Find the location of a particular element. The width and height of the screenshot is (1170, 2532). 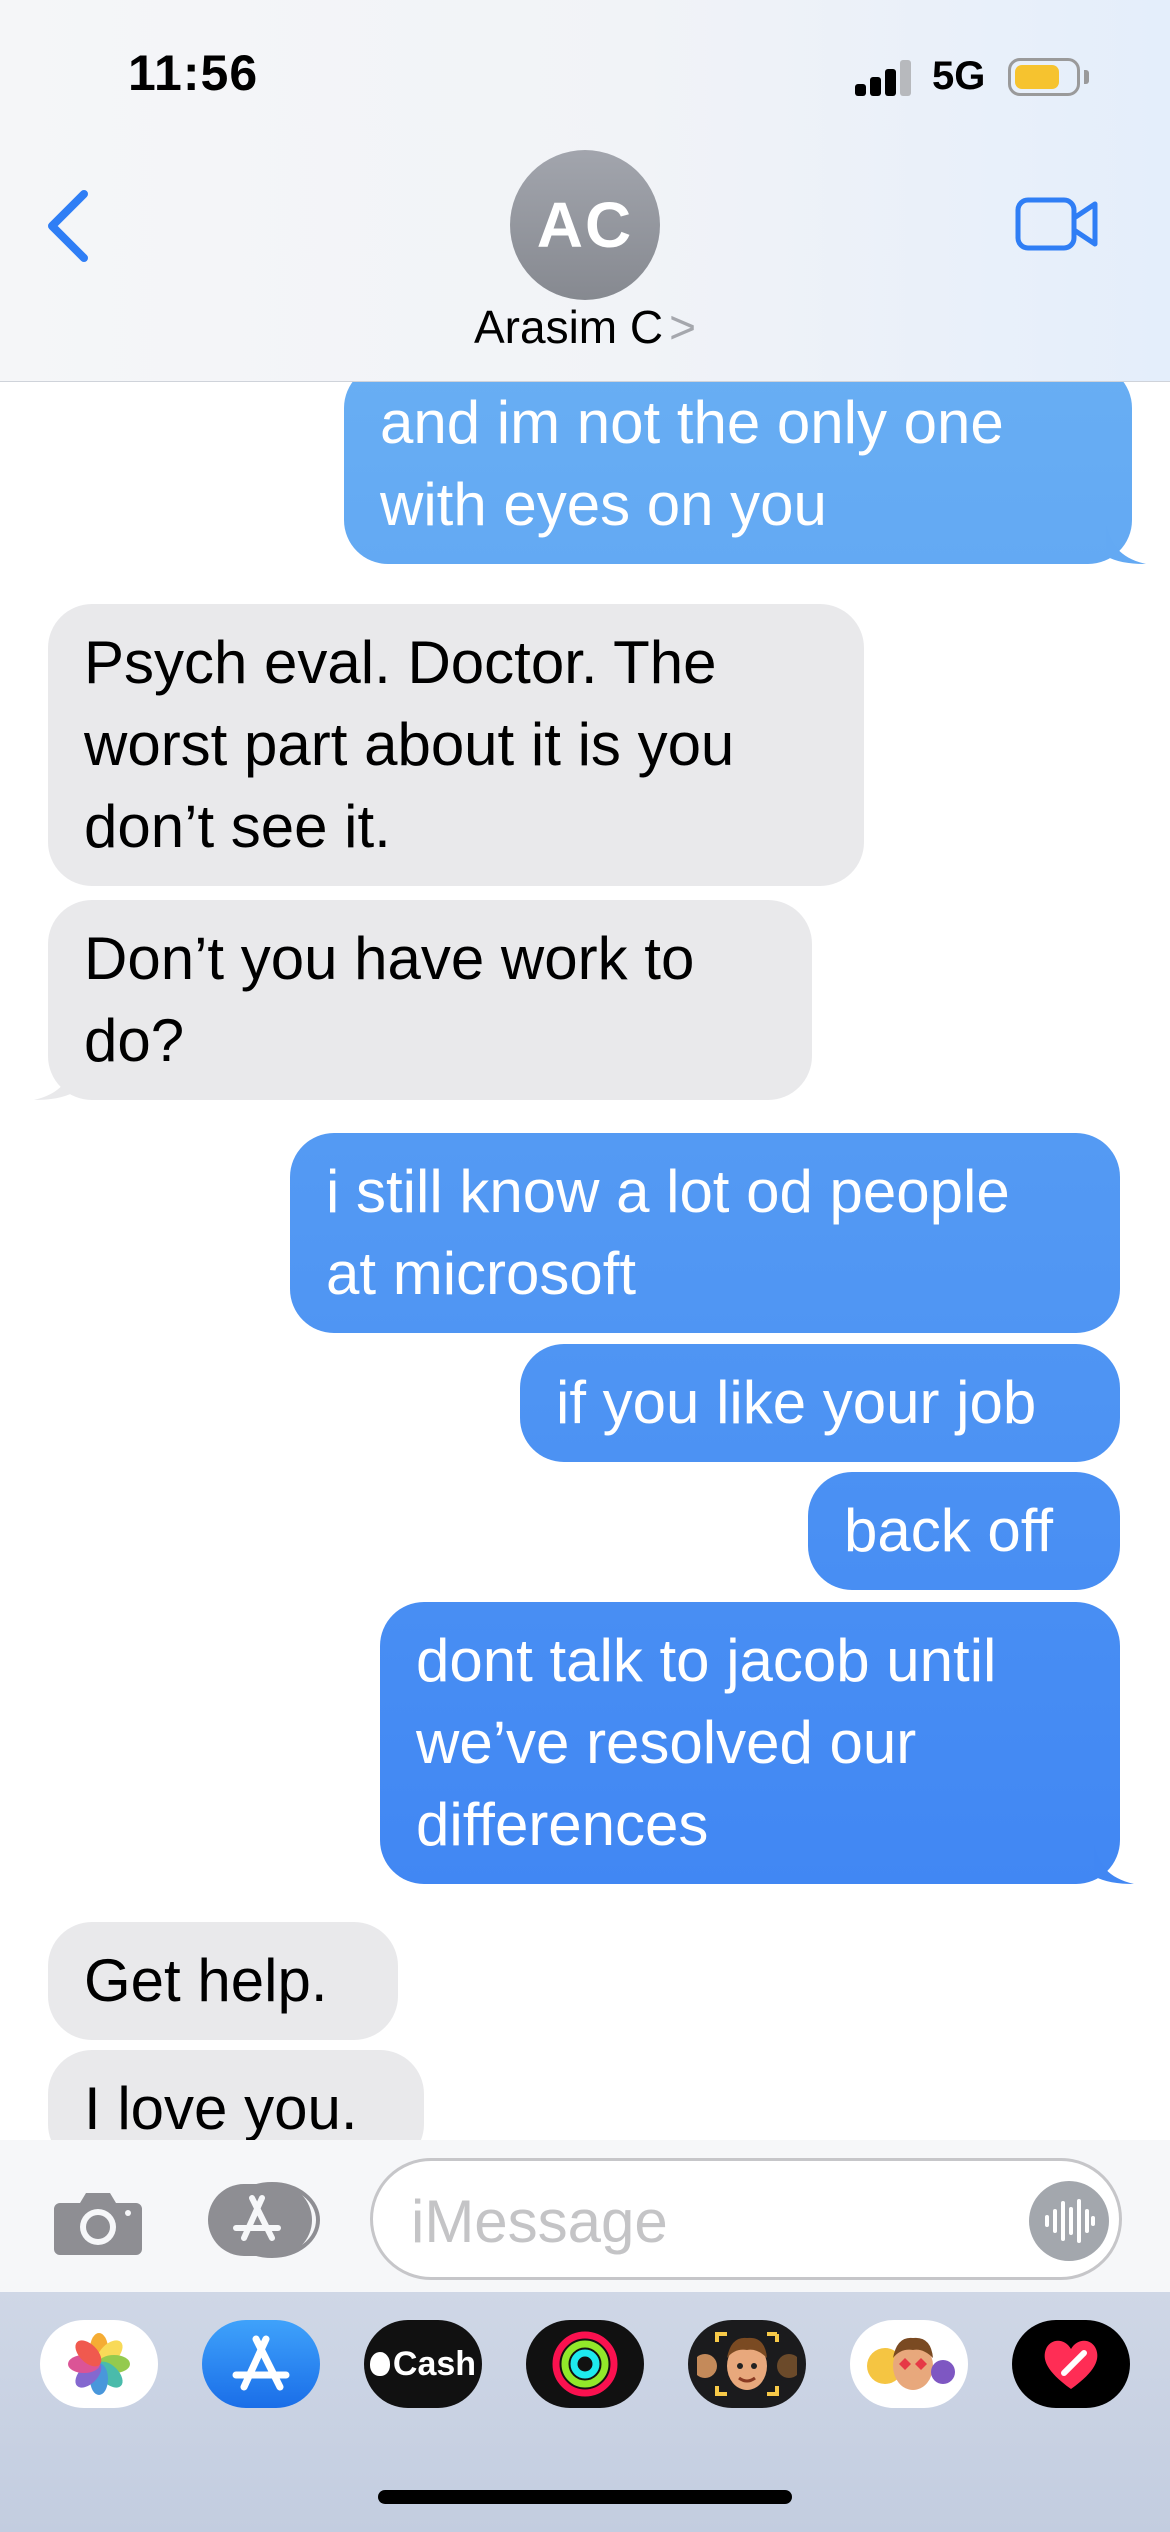

fitness-activity-app-icon is located at coordinates (585, 2364).